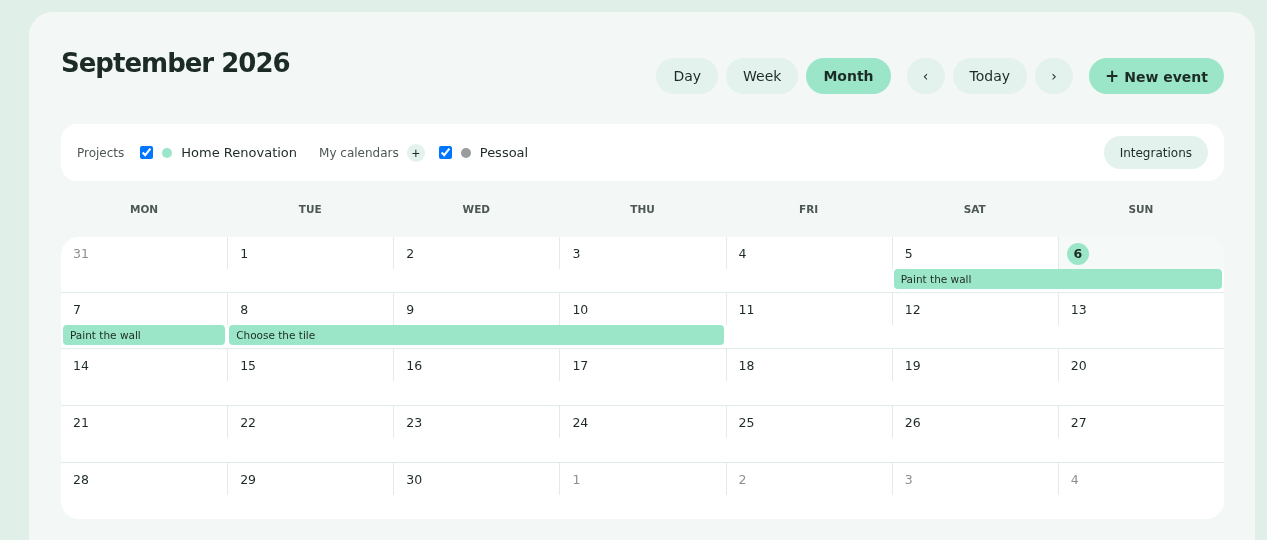 Image resolution: width=1267 pixels, height=540 pixels. I want to click on day-number: 22, so click(248, 423).